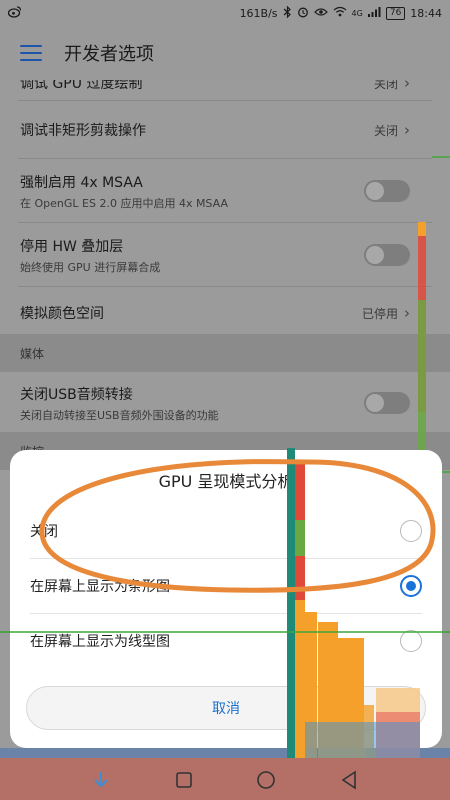  What do you see at coordinates (215, 130) in the screenshot?
I see `settings-row-nonrect-clip: 调试非矩形剪裁操作 关闭 ›` at bounding box center [215, 130].